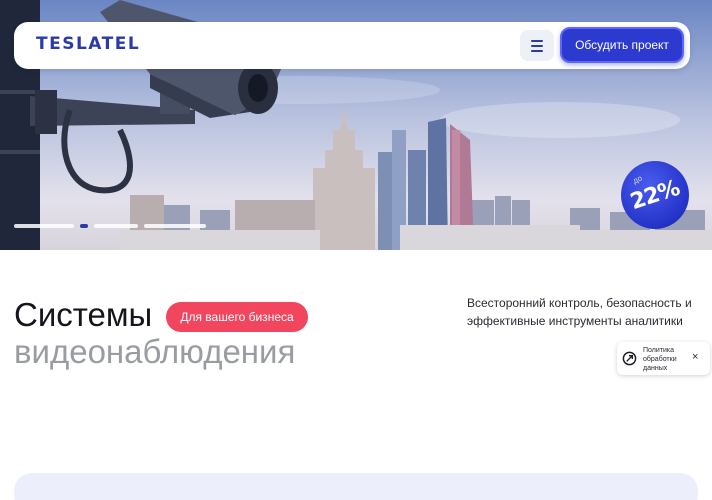 This screenshot has height=500, width=712. What do you see at coordinates (88, 44) in the screenshot?
I see `logo: TESLATEL` at bounding box center [88, 44].